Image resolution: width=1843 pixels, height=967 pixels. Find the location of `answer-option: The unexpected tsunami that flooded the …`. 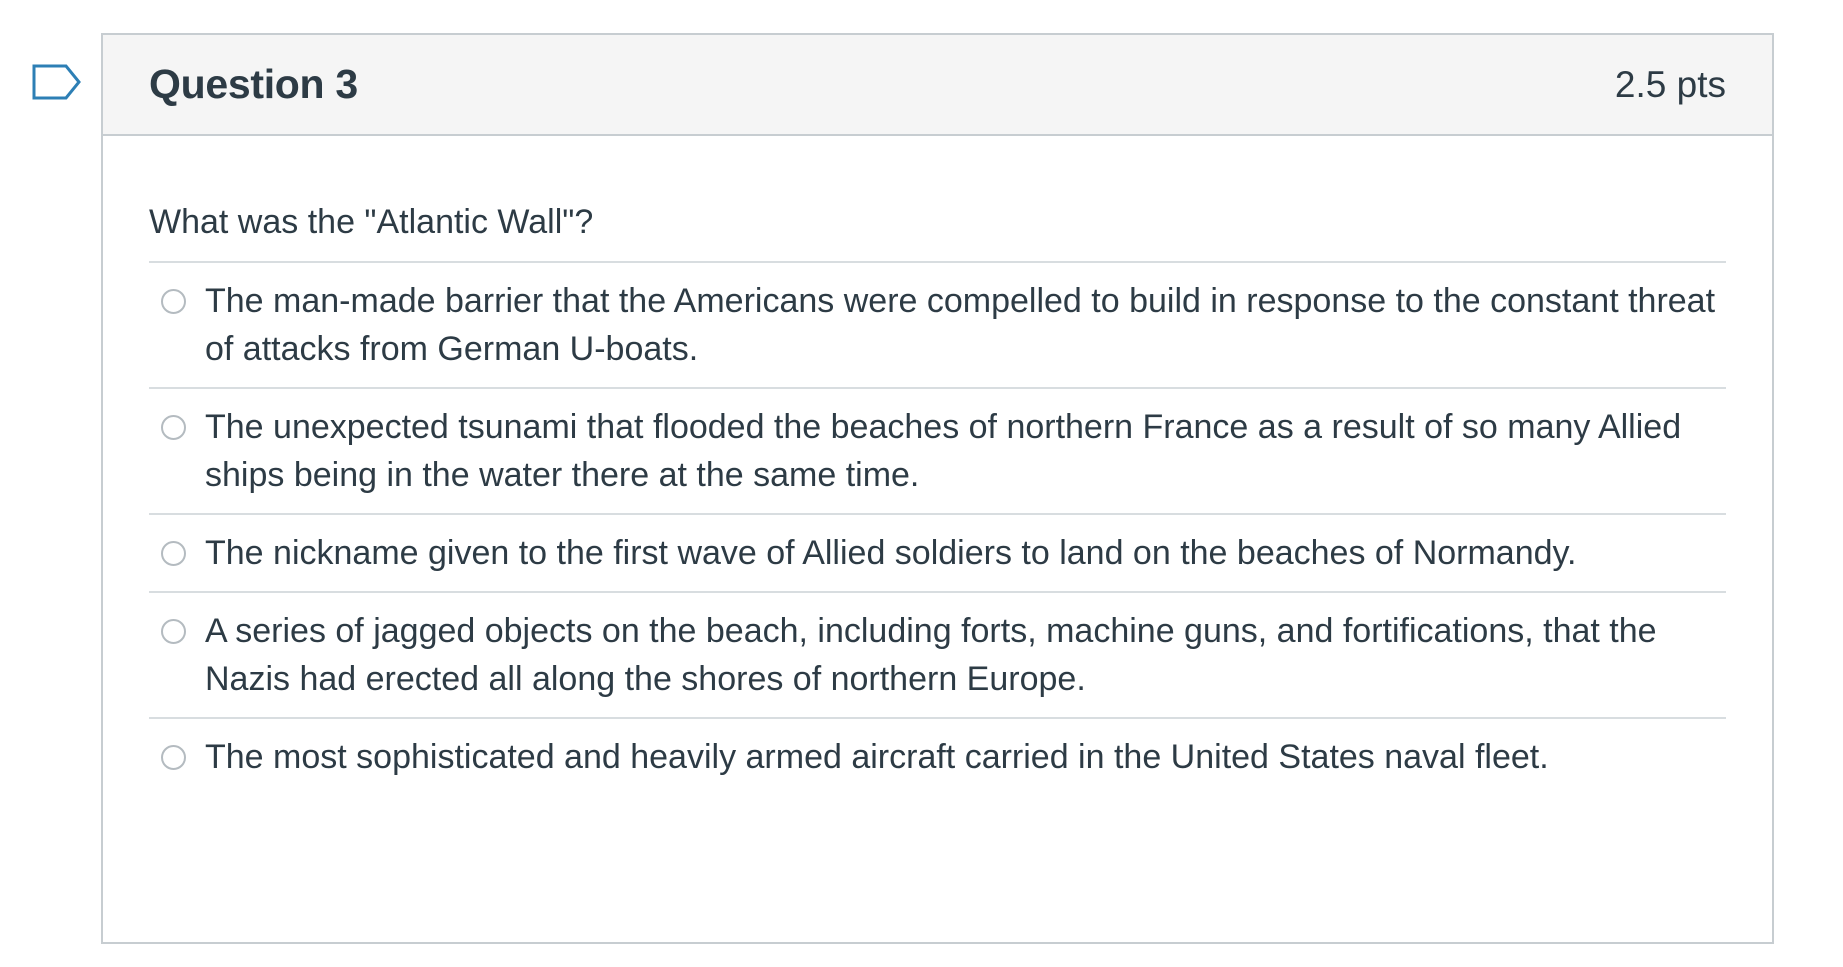

answer-option: The unexpected tsunami that flooded the … is located at coordinates (937, 452).